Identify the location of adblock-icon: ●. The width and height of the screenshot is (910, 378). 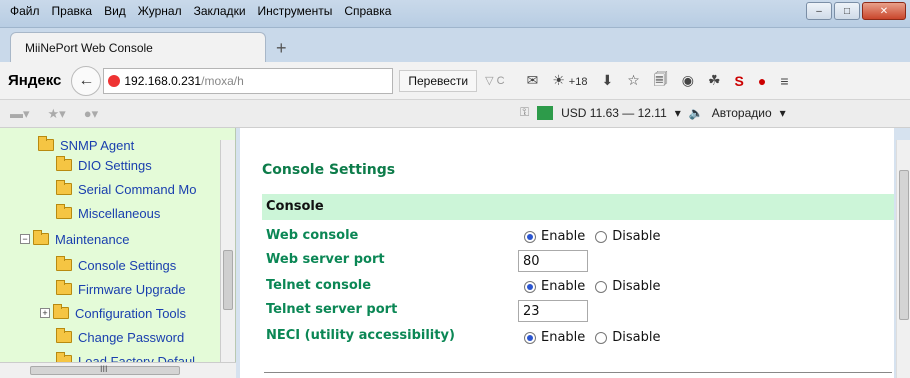
(762, 81).